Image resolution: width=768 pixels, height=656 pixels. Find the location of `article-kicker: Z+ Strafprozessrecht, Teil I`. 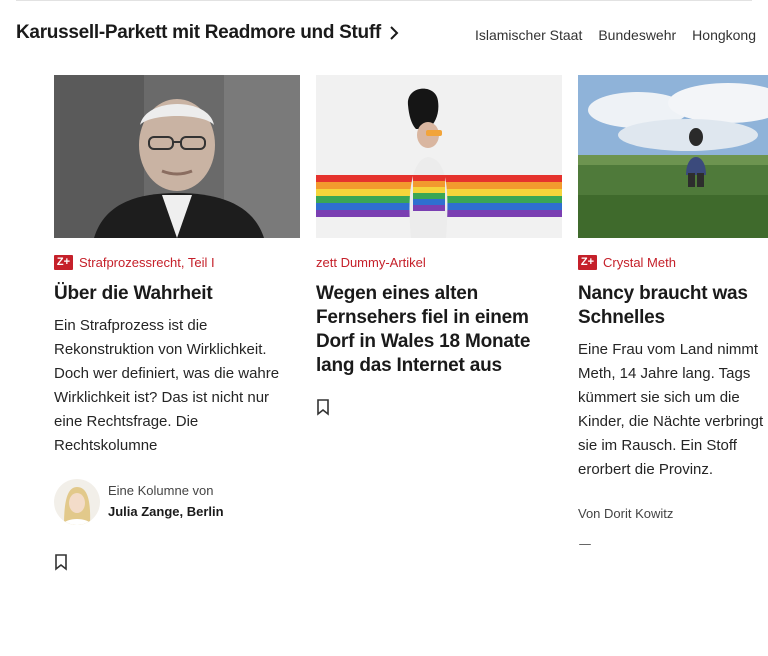

article-kicker: Z+ Strafprozessrecht, Teil I is located at coordinates (177, 262).